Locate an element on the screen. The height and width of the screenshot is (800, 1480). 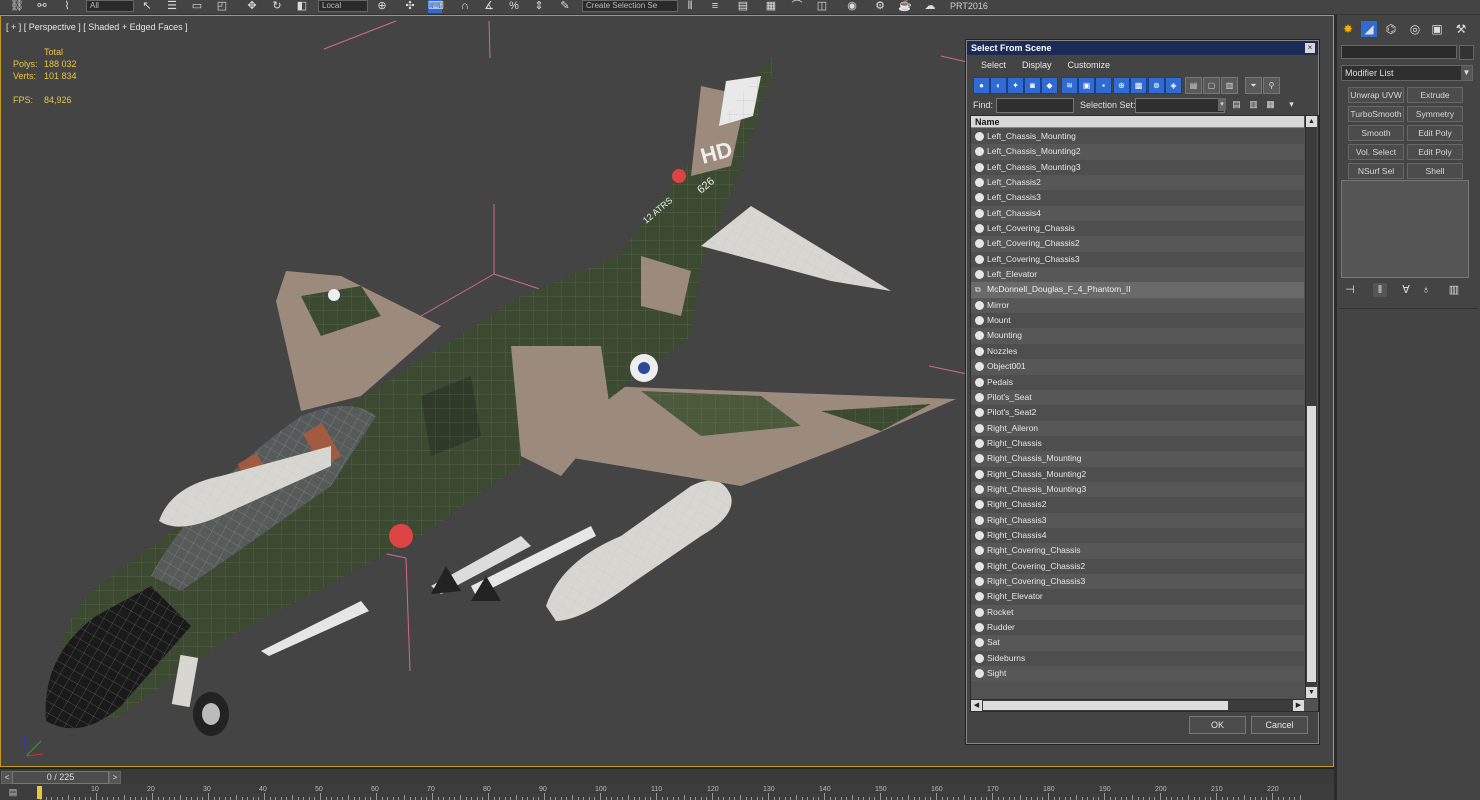
modifier-button: Extrude is located at coordinates (1435, 95).